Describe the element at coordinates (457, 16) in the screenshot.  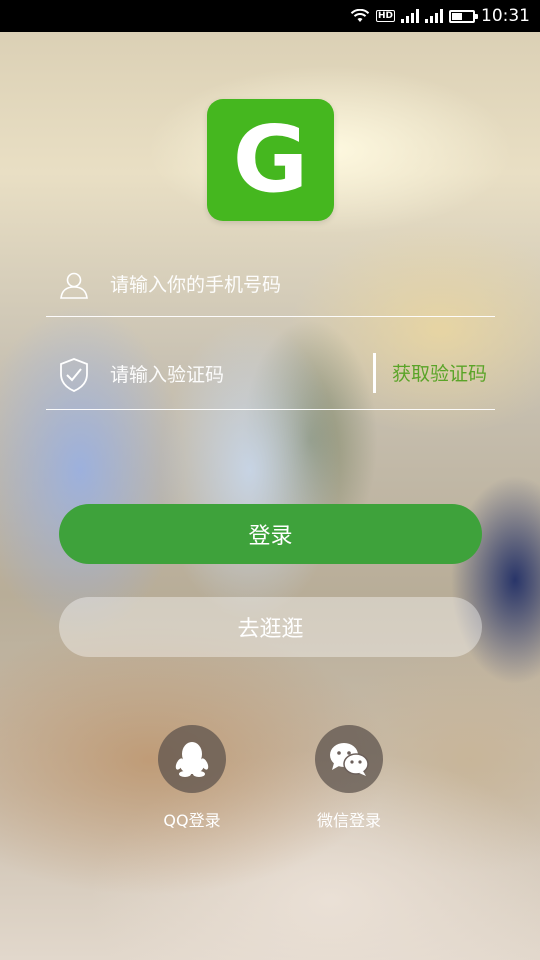
I see `battery-fill` at that location.